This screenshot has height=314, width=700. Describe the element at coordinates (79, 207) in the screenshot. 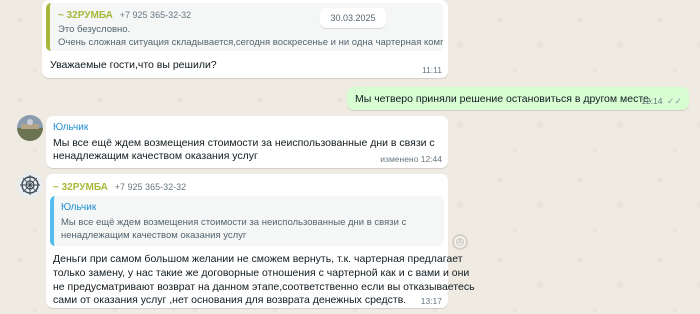

I see `quoted-sender: Юльчик` at that location.